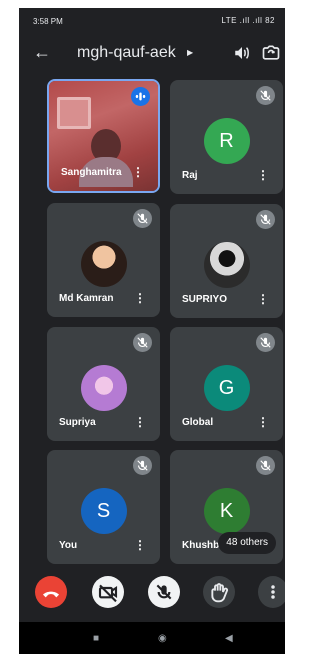 This screenshot has width=320, height=654. I want to click on participant-name: Md Kamran, so click(86, 298).